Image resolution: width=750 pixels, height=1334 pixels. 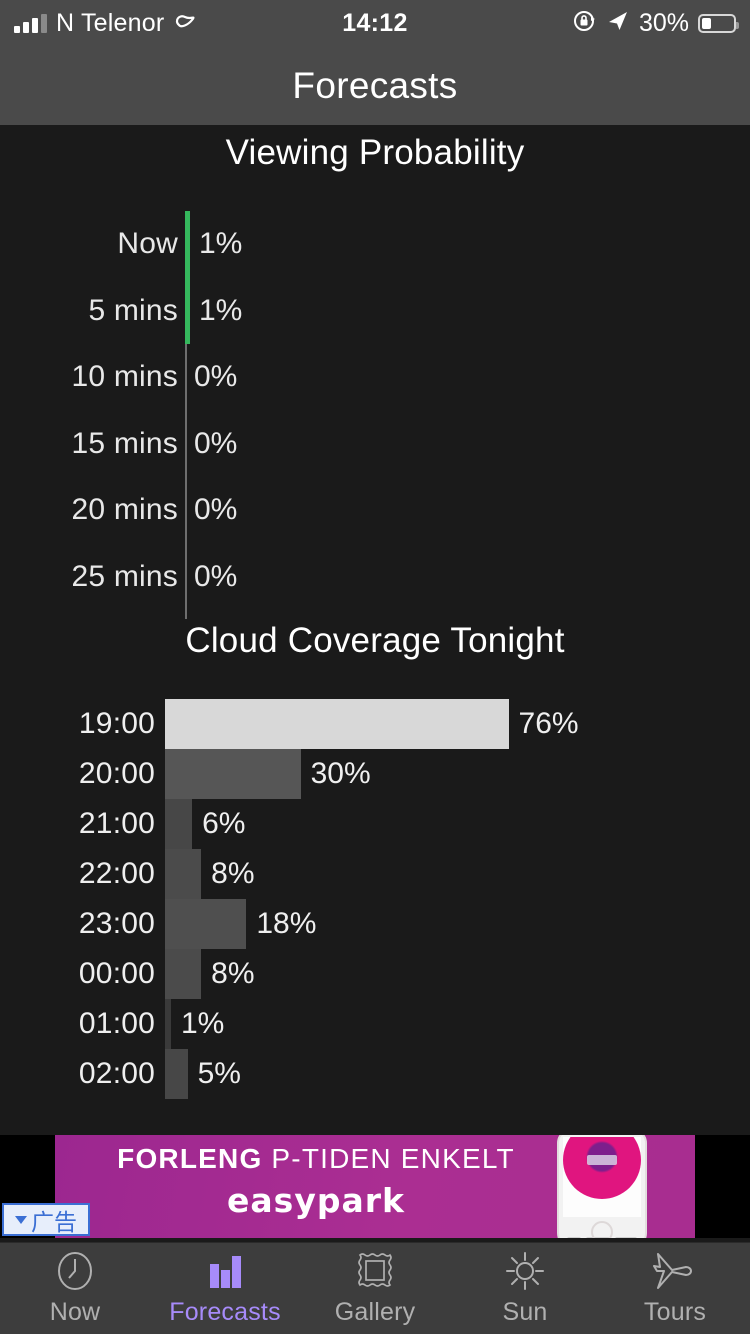 I want to click on hour-label: 19:00, so click(x=116, y=723).